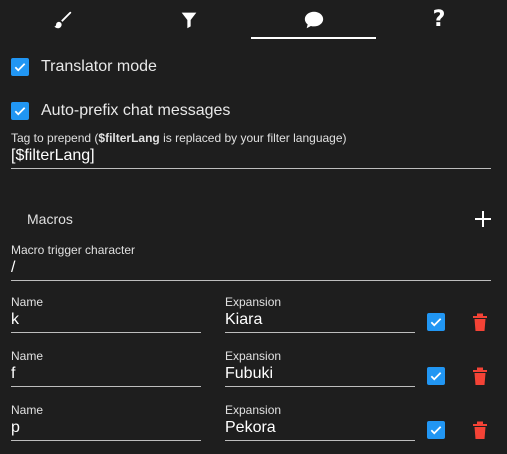 The height and width of the screenshot is (454, 507). I want to click on plus-icon, so click(483, 219).